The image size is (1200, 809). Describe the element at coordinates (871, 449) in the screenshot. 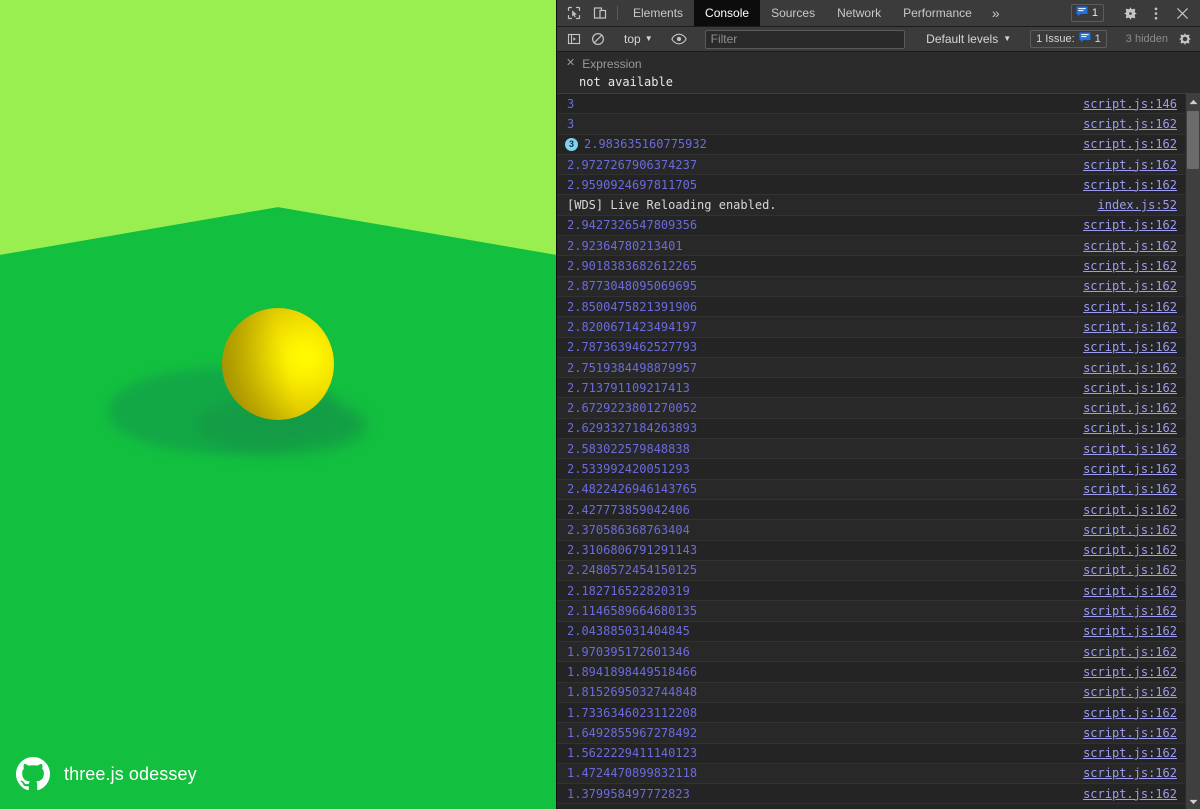

I see `console-log-row: 2.583022579848838 script.js:162` at that location.